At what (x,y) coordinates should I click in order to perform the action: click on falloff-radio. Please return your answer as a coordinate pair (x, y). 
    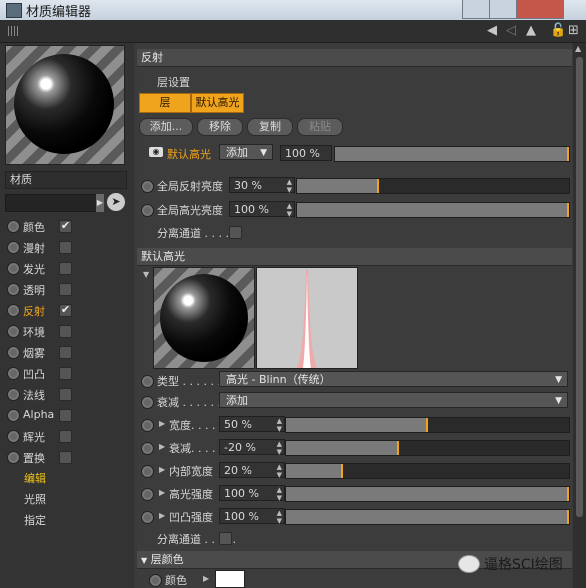
    Looking at the image, I should click on (147, 402).